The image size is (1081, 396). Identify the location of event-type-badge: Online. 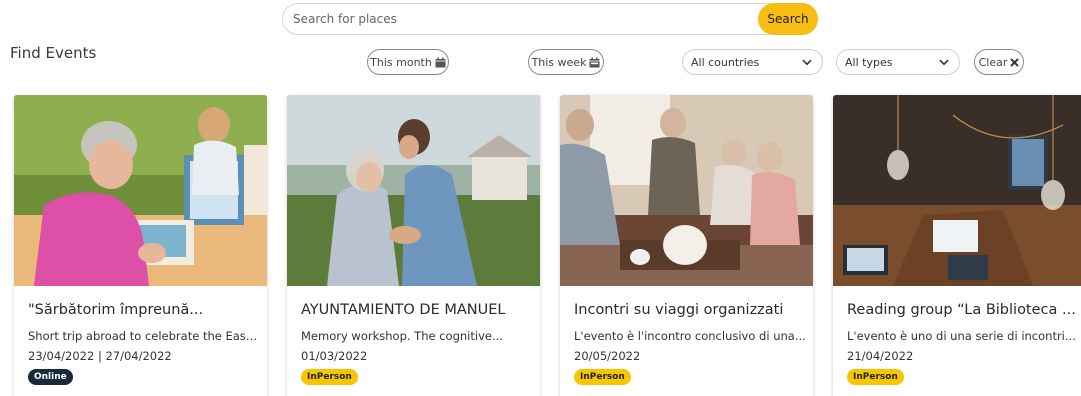
(50, 377).